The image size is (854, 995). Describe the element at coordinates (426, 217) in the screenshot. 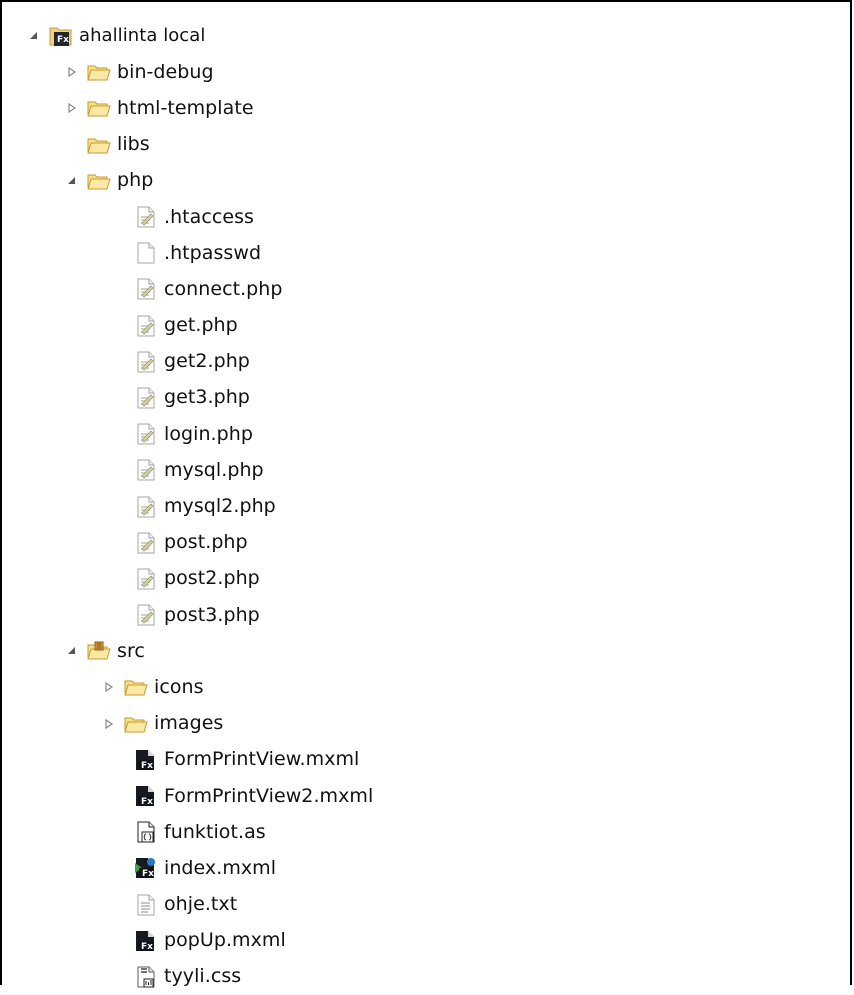

I see `tree-file-htaccess: .htaccess` at that location.